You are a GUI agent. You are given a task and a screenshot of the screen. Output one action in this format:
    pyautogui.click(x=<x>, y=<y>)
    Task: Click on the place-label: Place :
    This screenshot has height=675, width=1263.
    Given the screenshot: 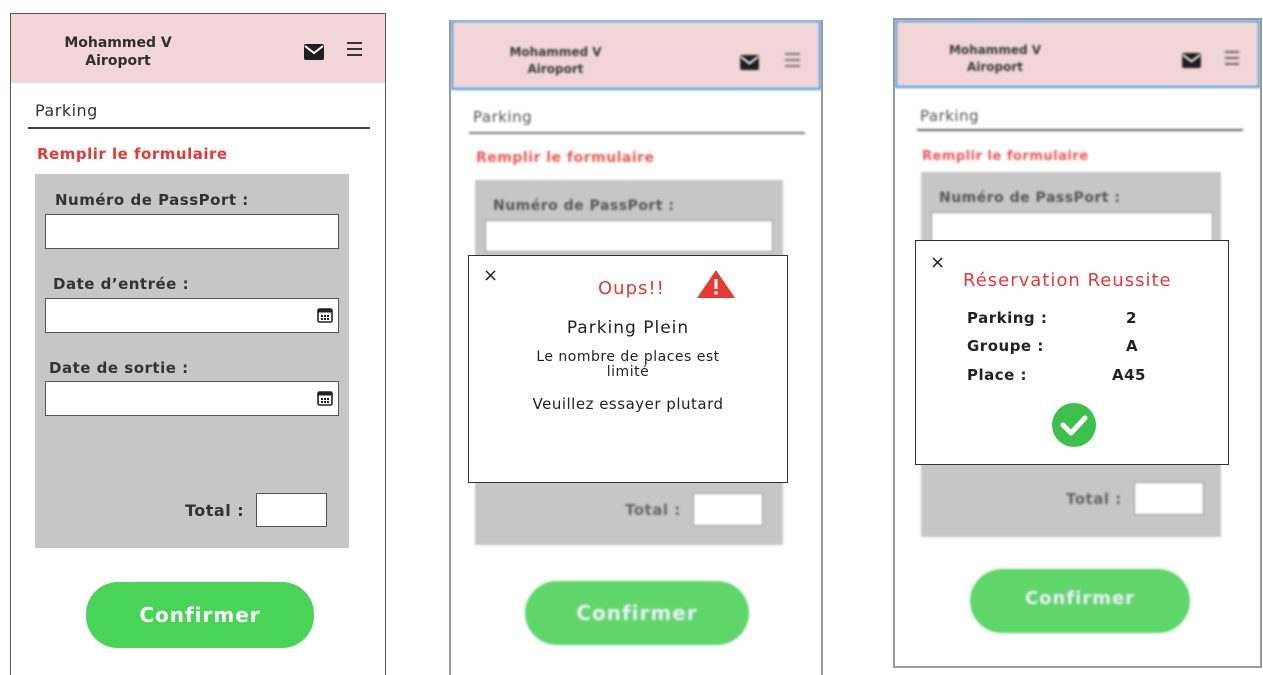 What is the action you would take?
    pyautogui.click(x=997, y=375)
    